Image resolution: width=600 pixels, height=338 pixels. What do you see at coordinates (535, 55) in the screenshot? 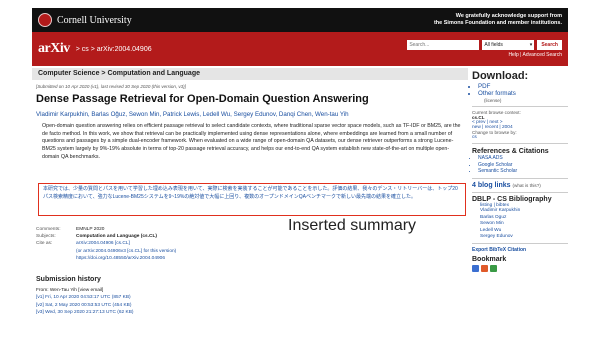
I see `help-links: Help | Advanced Search` at bounding box center [535, 55].